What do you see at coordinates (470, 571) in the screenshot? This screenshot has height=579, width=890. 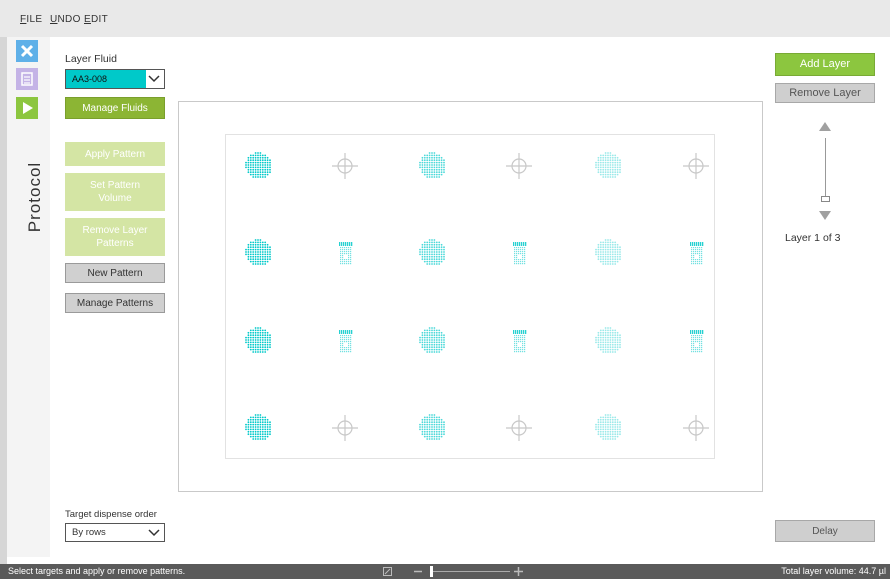 I see `zoom-slider` at bounding box center [470, 571].